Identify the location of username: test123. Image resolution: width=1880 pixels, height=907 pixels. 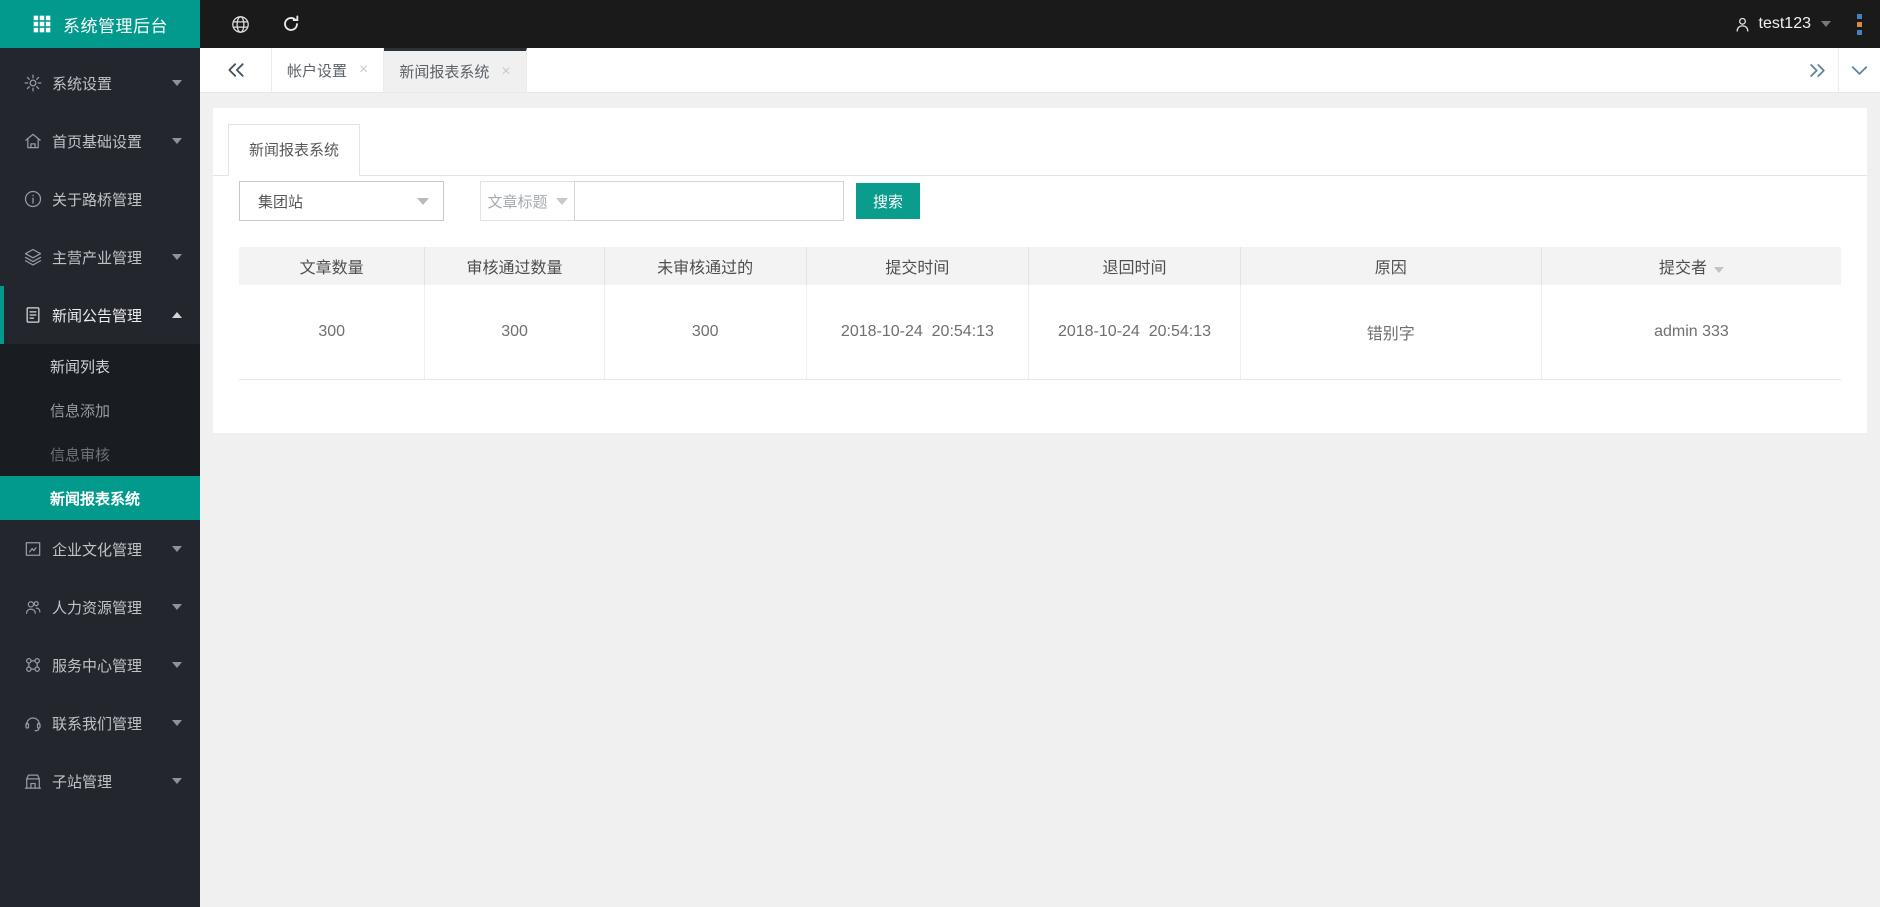
(1784, 23).